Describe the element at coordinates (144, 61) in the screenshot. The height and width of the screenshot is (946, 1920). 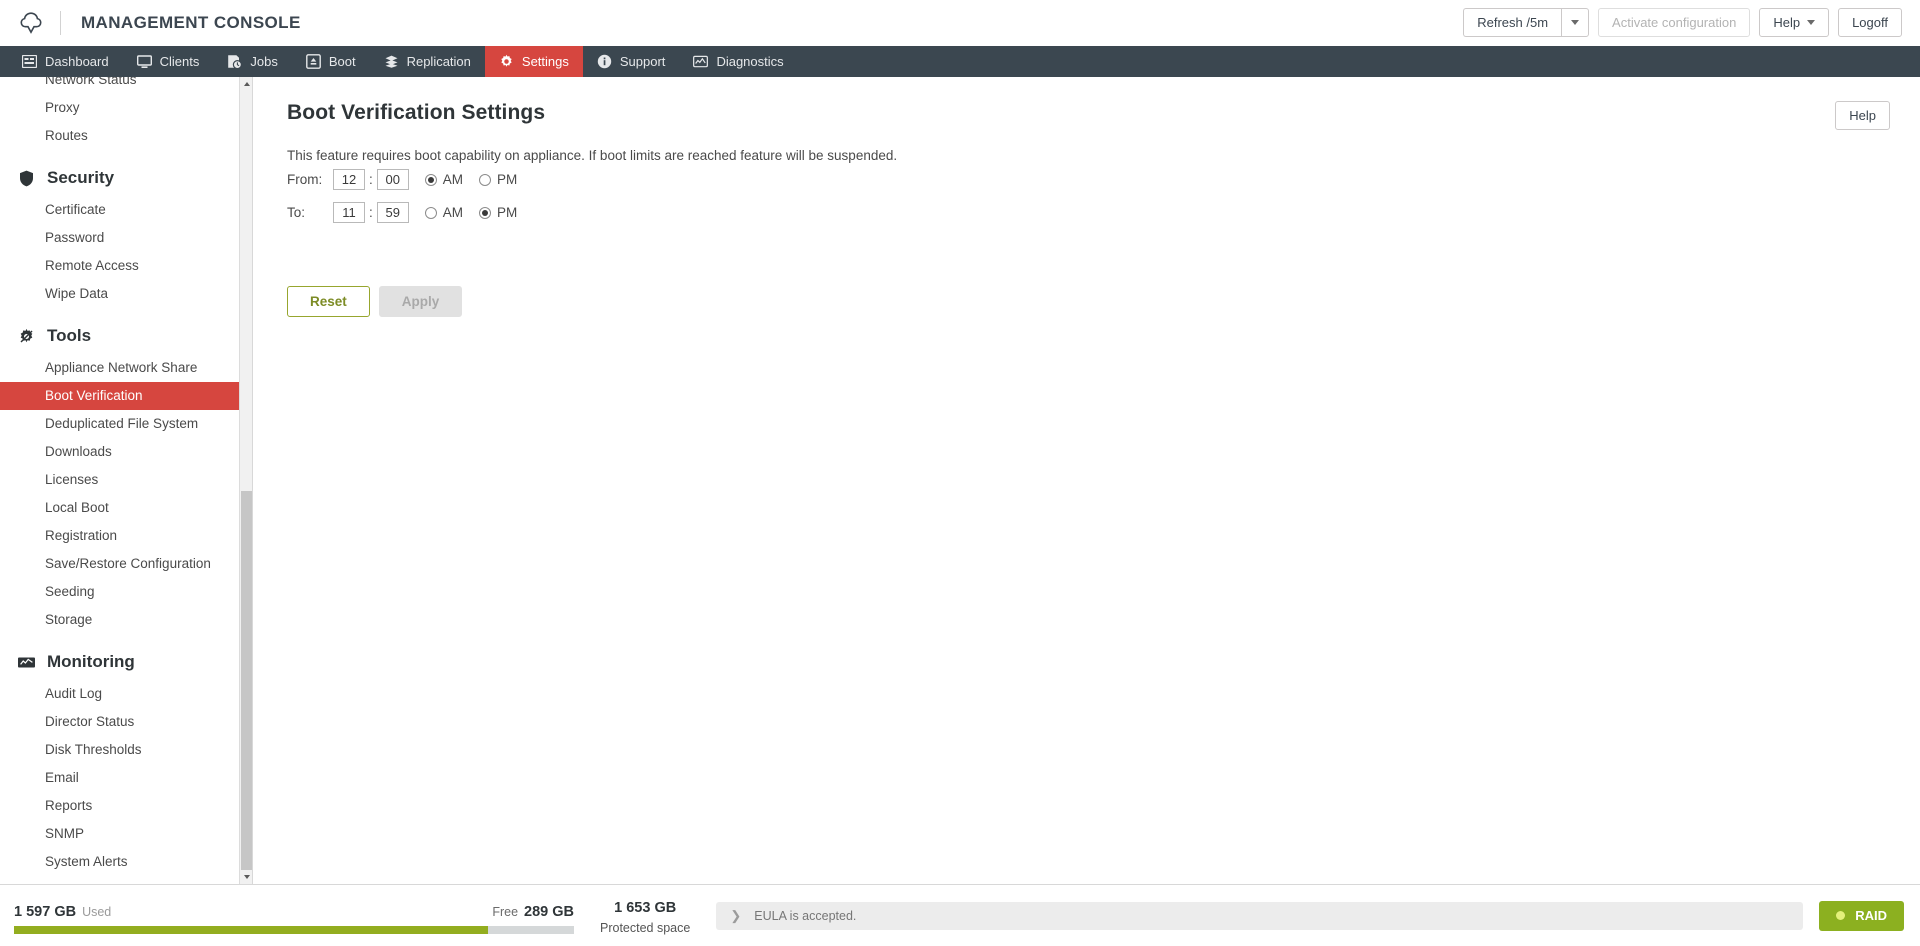
I see `monitor-icon` at that location.